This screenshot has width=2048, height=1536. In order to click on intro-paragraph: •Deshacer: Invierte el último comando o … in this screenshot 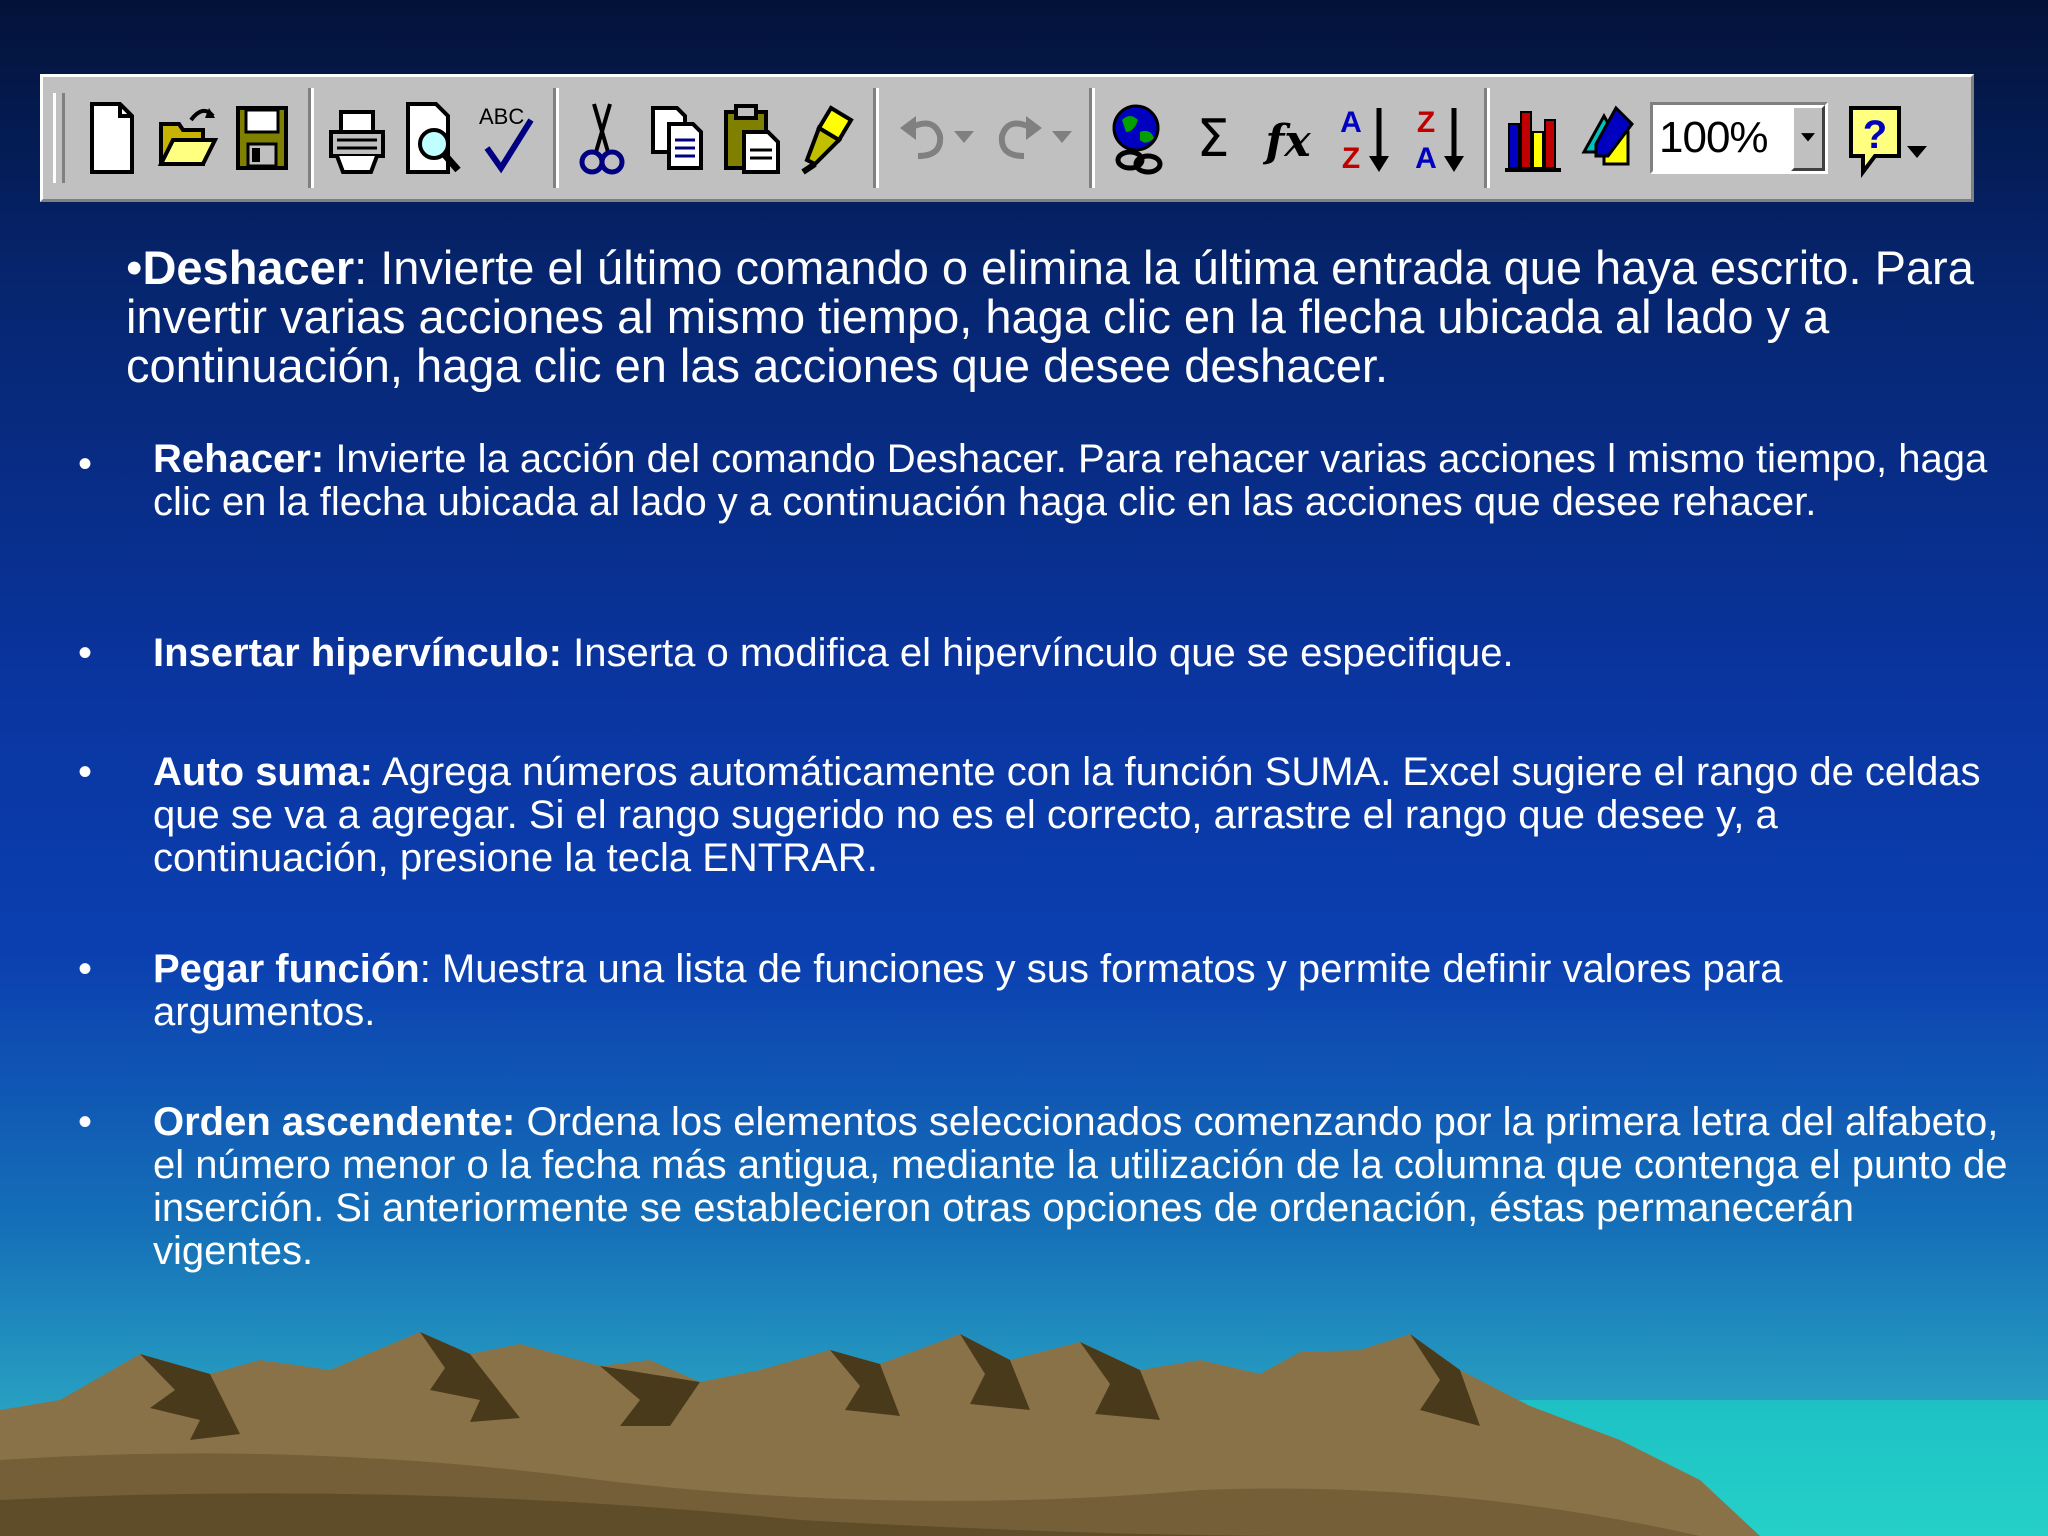, I will do `click(1076, 316)`.